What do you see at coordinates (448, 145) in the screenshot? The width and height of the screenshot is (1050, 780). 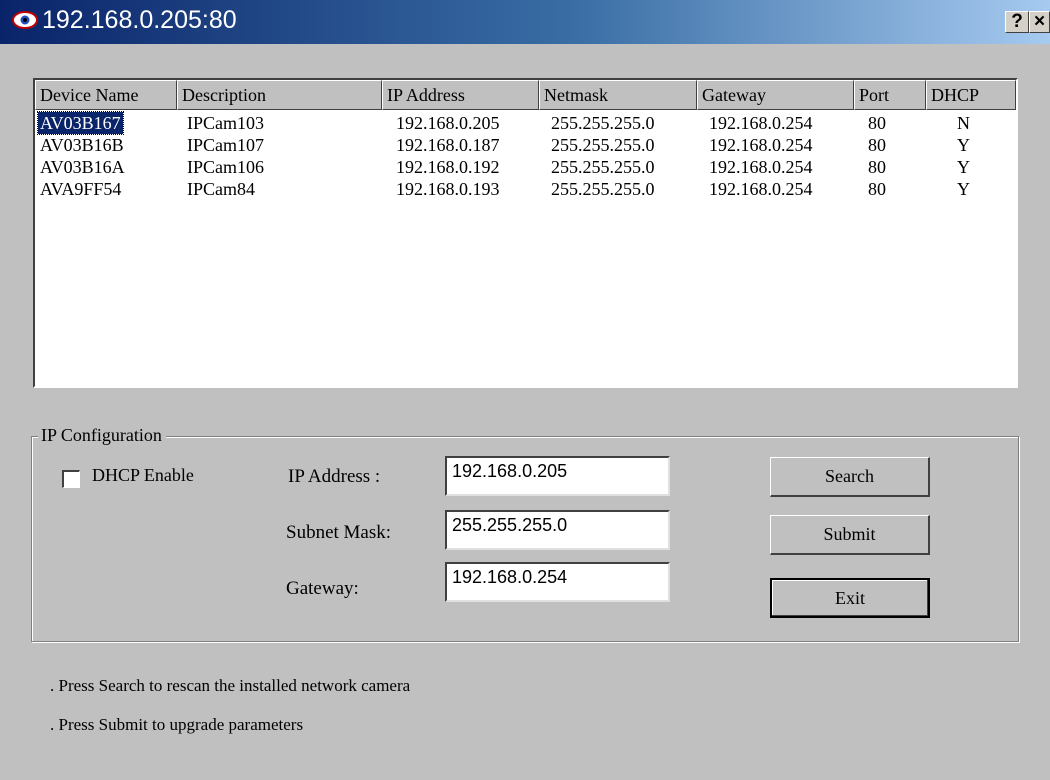 I see `cell-ip-address: 192.168.0.187` at bounding box center [448, 145].